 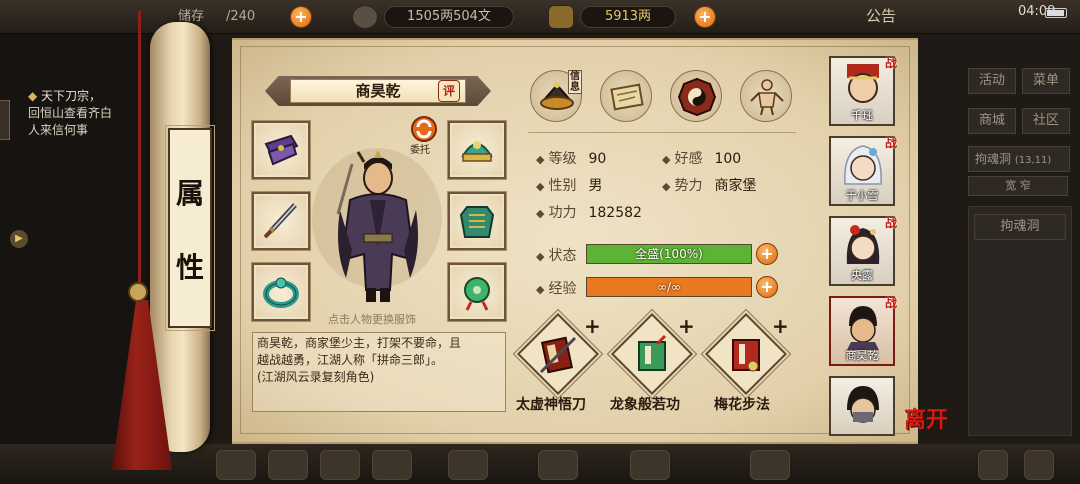 What do you see at coordinates (992, 81) in the screenshot?
I see `activity-button: 活动` at bounding box center [992, 81].